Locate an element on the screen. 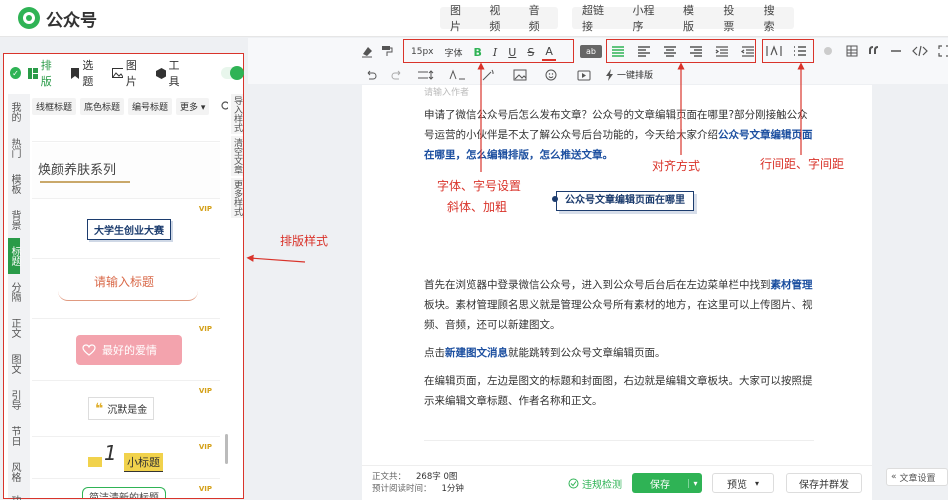  save-dropdown-icon: ▾ is located at coordinates (695, 483).